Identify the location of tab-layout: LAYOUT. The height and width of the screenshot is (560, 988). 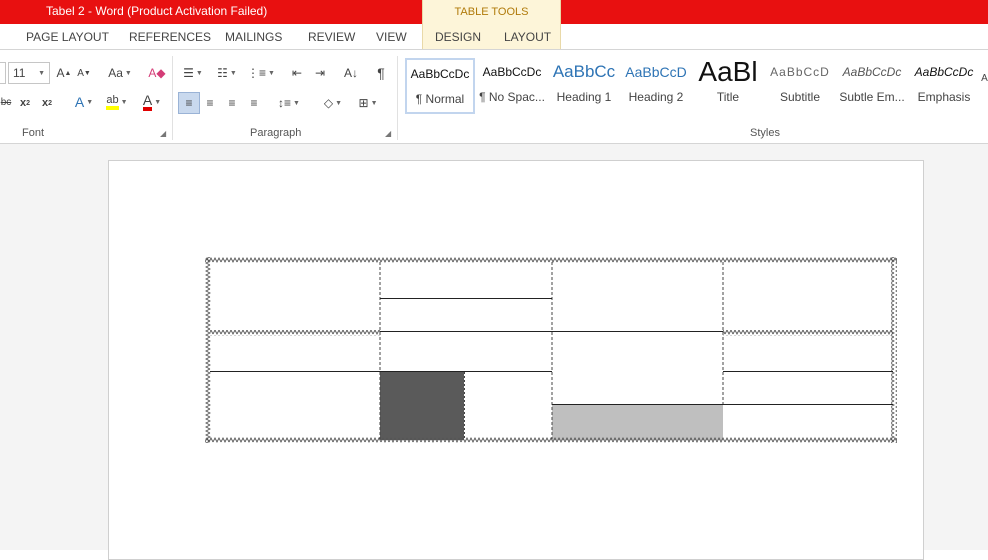
(527, 37).